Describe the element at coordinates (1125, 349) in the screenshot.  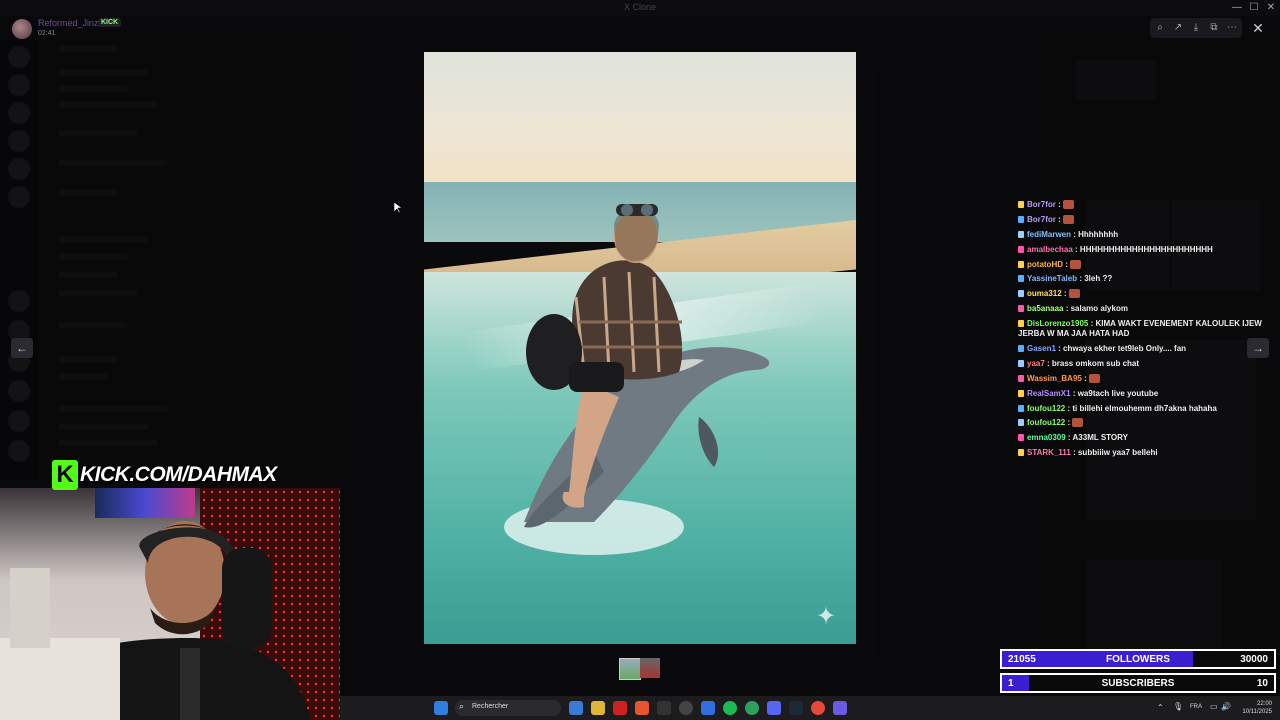
I see `chat-text: chwaya ekher tet9leb Only.... fan` at that location.